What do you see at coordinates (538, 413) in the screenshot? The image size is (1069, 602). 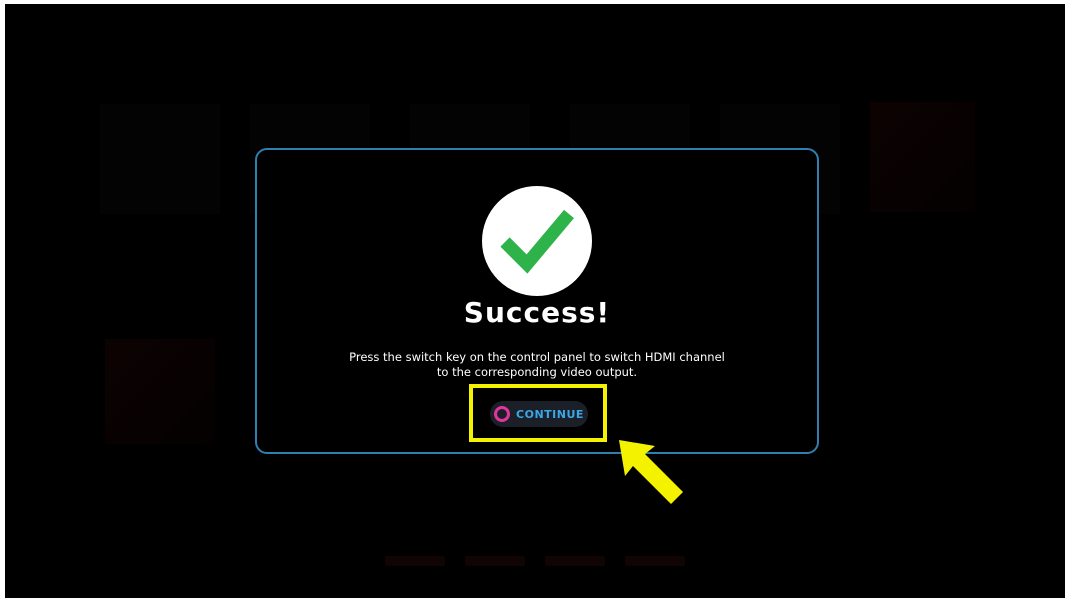 I see `highlight-box` at bounding box center [538, 413].